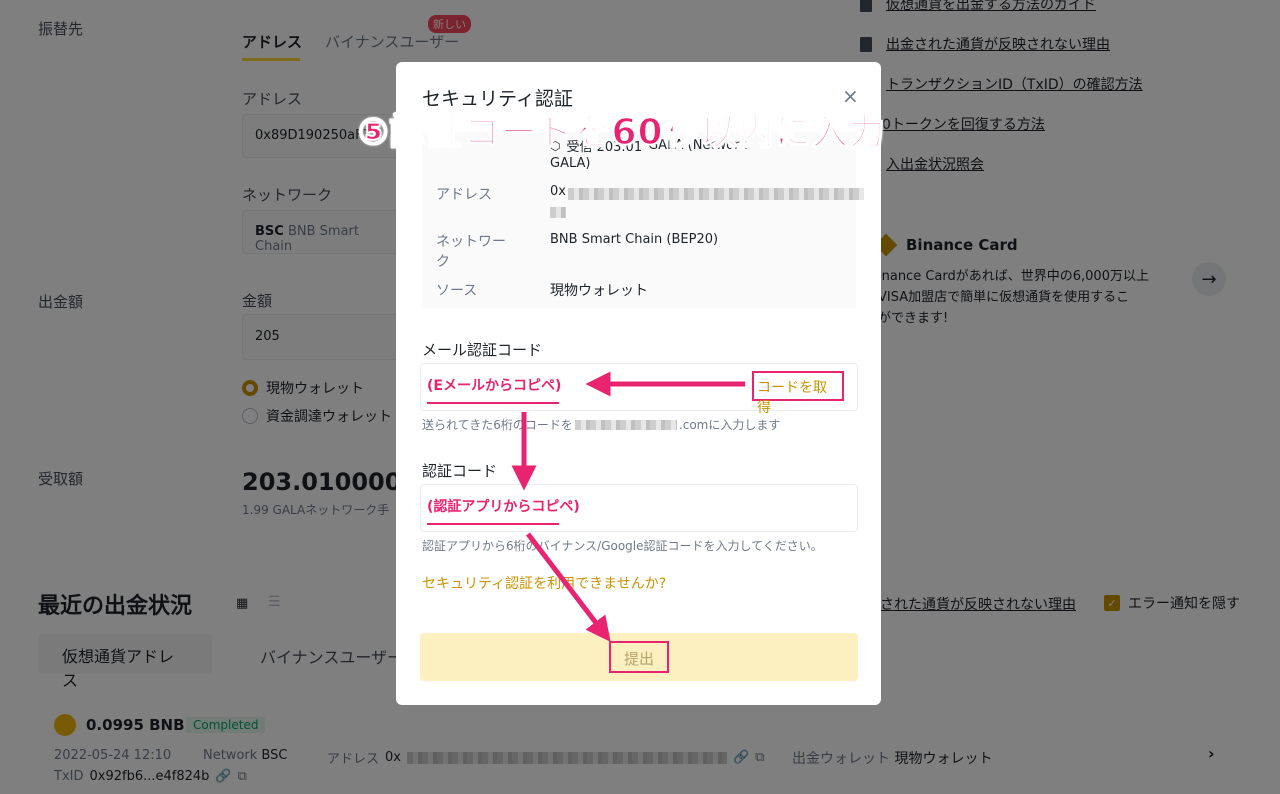 This screenshot has height=794, width=1280. I want to click on annotation-arrows, so click(628, 506).